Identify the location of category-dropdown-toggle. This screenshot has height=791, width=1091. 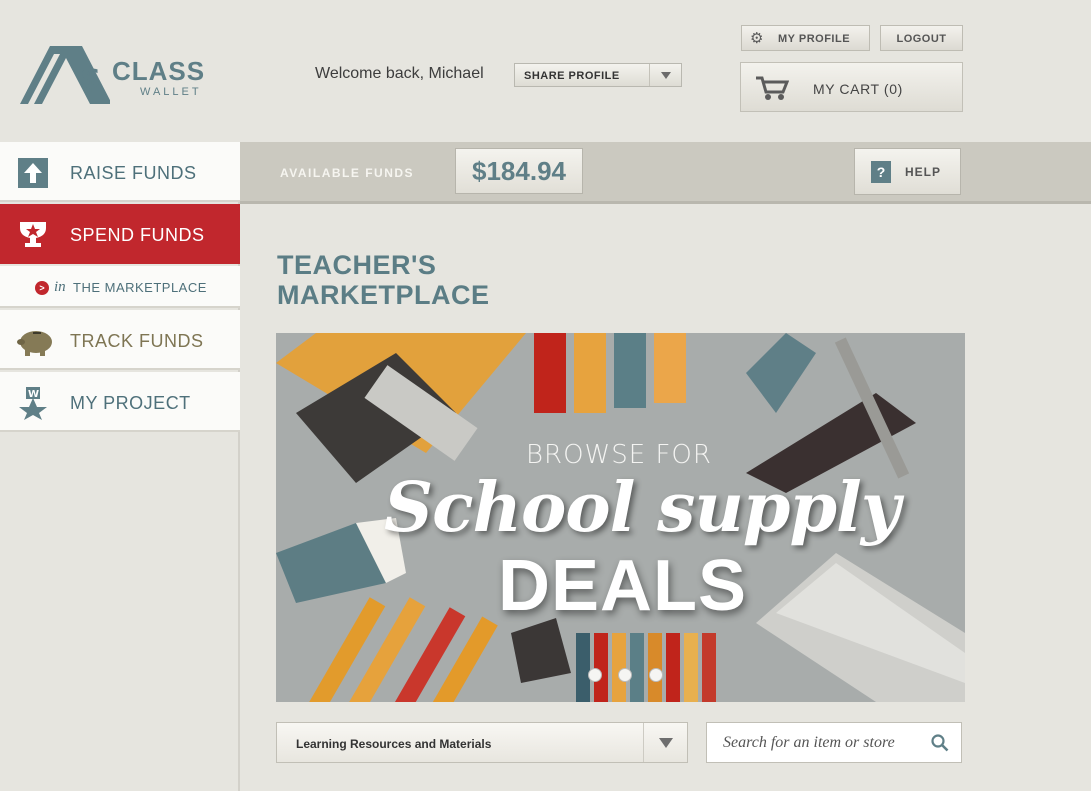
(665, 742).